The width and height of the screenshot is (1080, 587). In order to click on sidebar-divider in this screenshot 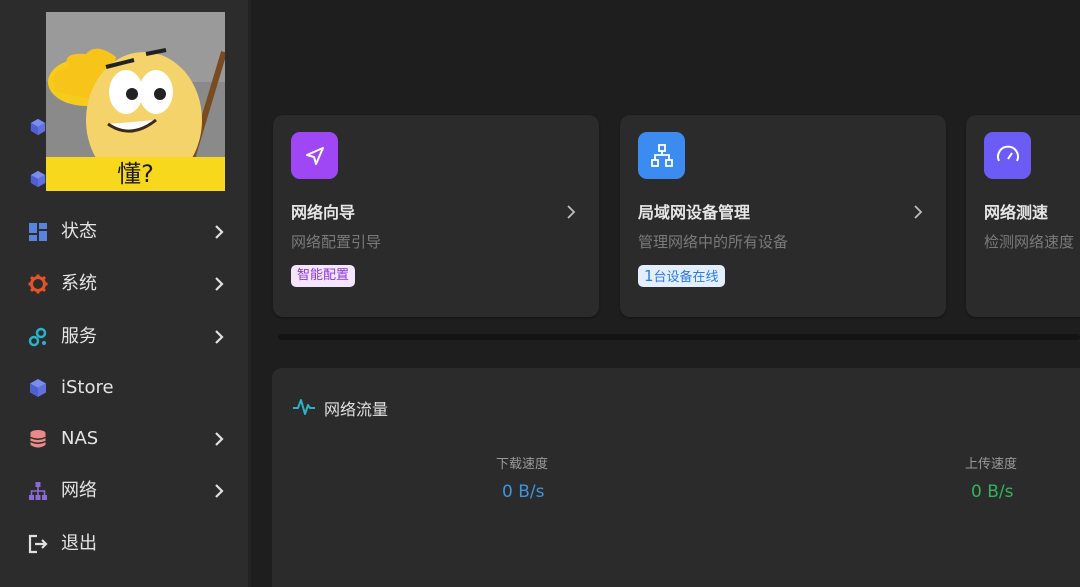, I will do `click(249, 293)`.